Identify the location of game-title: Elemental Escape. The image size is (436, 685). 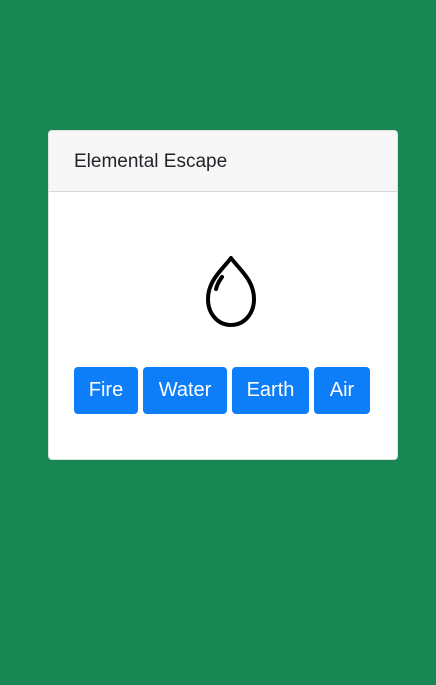
(151, 161).